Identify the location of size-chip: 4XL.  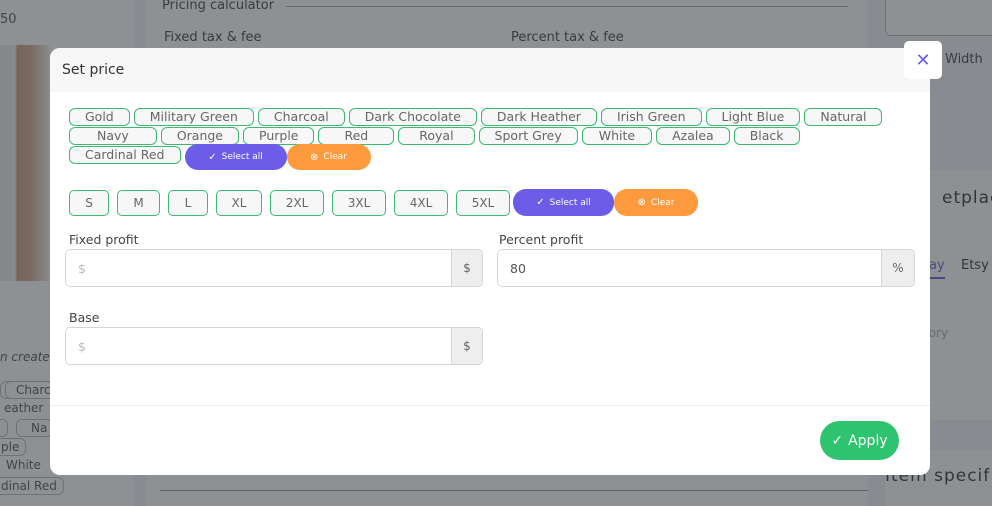
(421, 202).